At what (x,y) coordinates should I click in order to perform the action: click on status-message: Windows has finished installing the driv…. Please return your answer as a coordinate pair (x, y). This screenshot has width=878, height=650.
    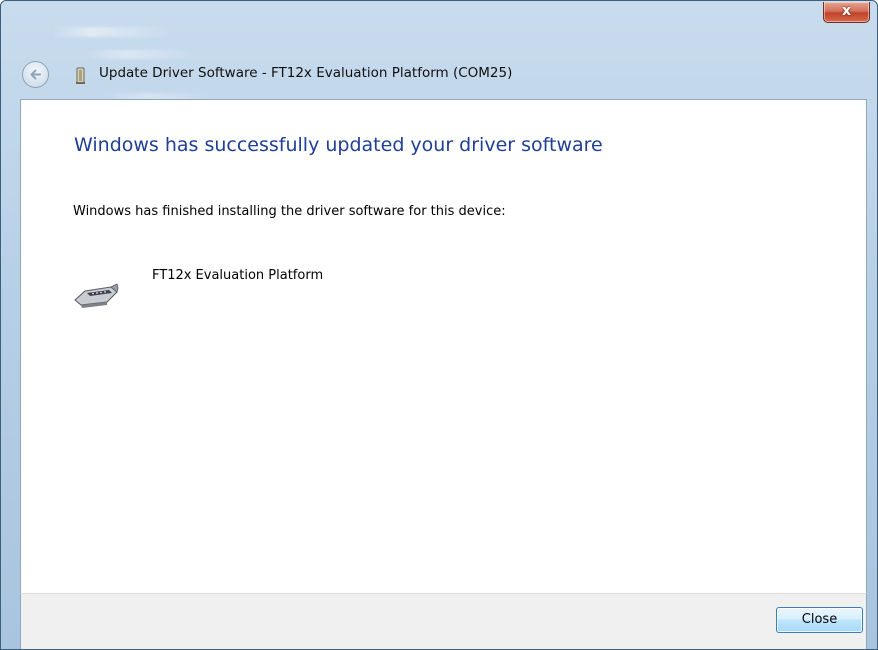
    Looking at the image, I should click on (289, 211).